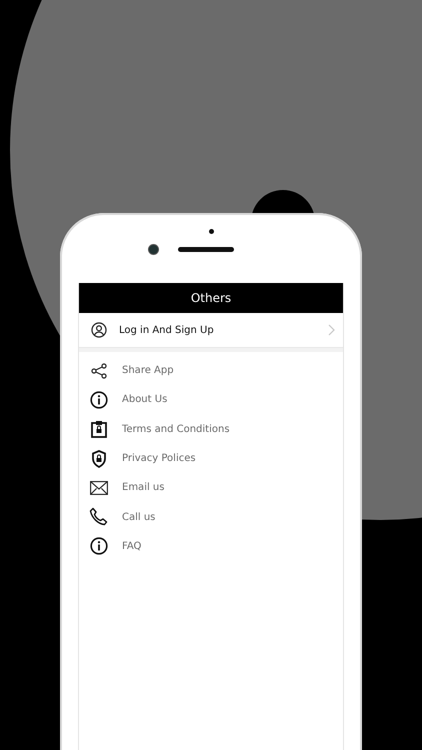 This screenshot has height=750, width=422. Describe the element at coordinates (99, 429) in the screenshot. I see `clipboard-lock-icon` at that location.